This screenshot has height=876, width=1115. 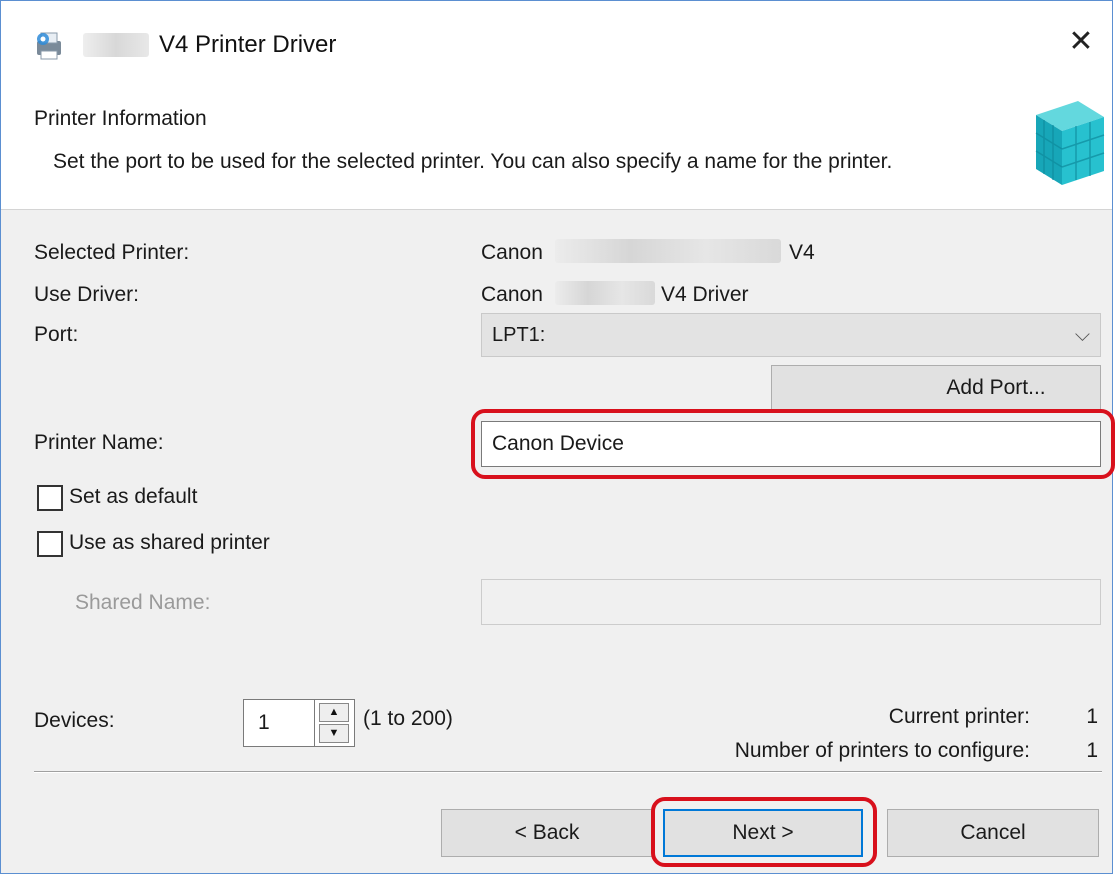 What do you see at coordinates (143, 602) in the screenshot?
I see `shared-name-label: Shared Name:` at bounding box center [143, 602].